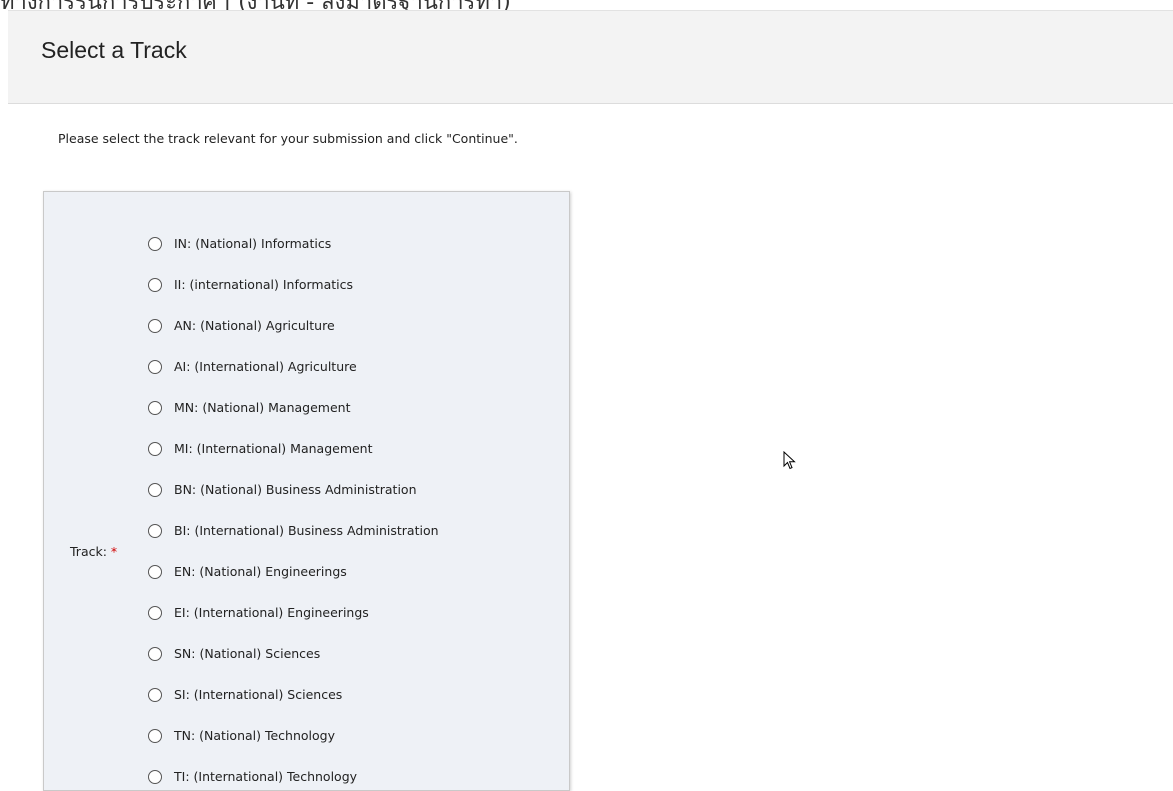  I want to click on track-option: IN: (National) Informatics, so click(293, 254).